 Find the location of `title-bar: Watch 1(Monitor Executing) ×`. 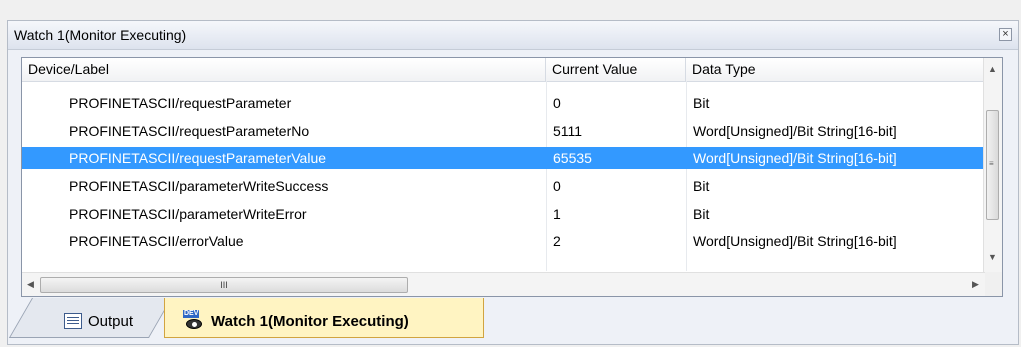

title-bar: Watch 1(Monitor Executing) × is located at coordinates (513, 35).